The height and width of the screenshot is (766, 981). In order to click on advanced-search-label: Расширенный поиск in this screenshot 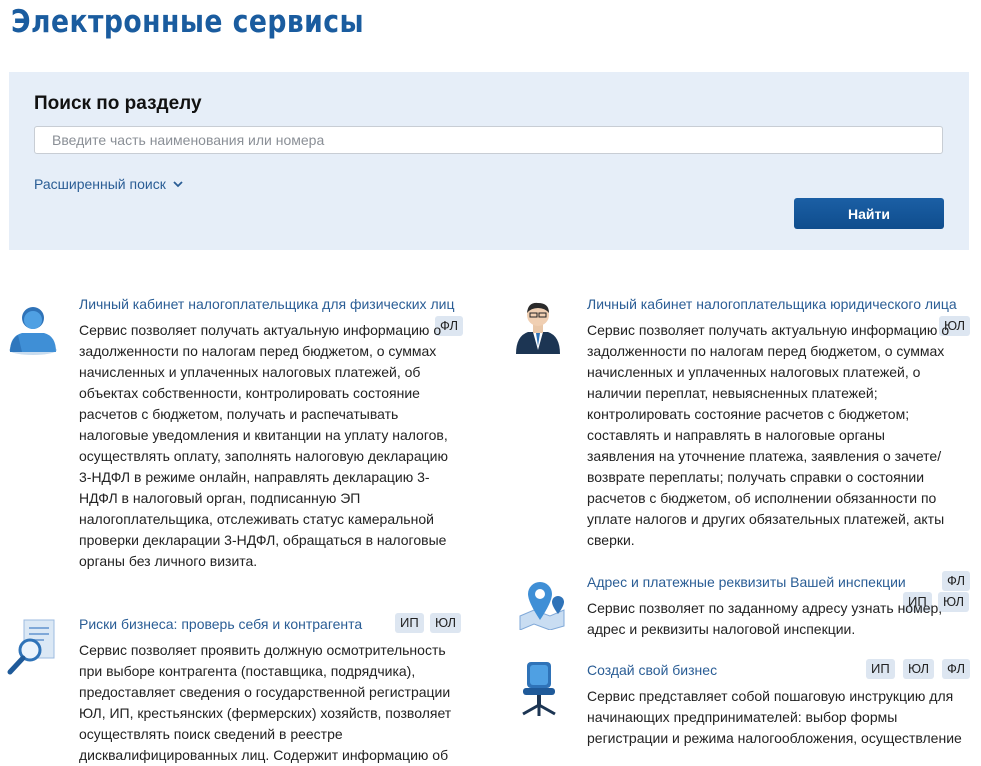, I will do `click(100, 184)`.